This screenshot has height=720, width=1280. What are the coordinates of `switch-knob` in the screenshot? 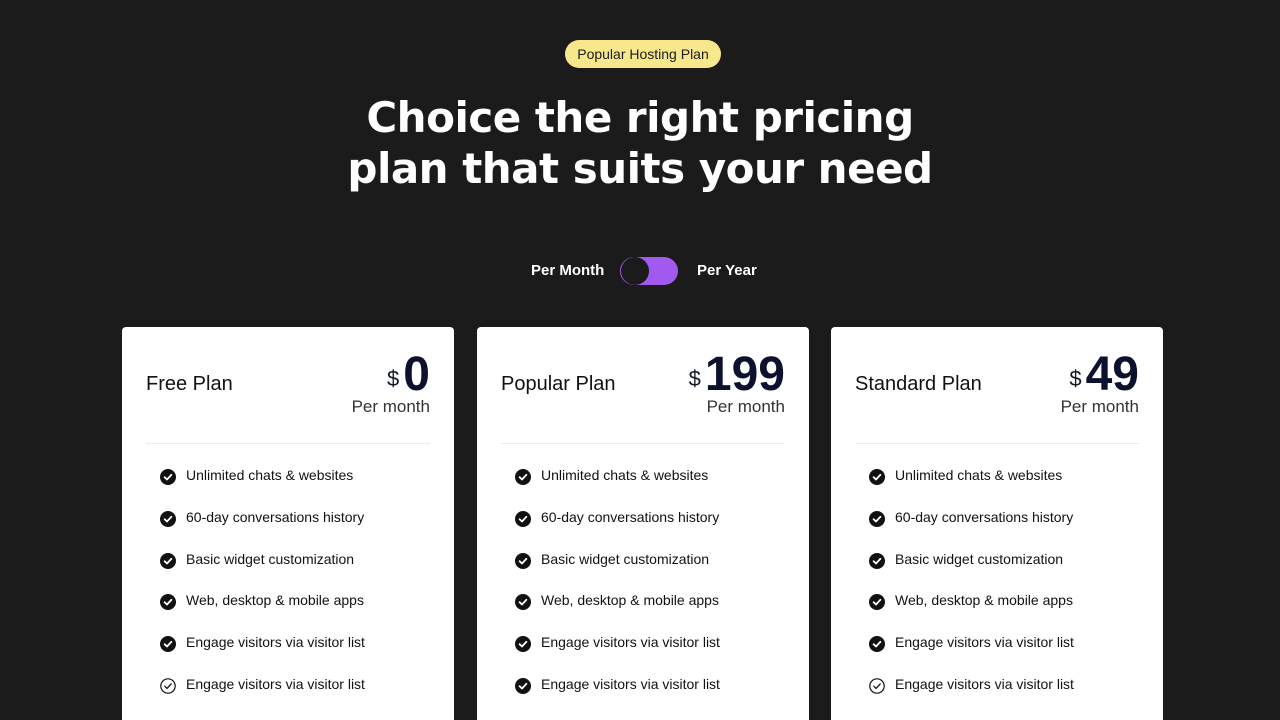 It's located at (635, 271).